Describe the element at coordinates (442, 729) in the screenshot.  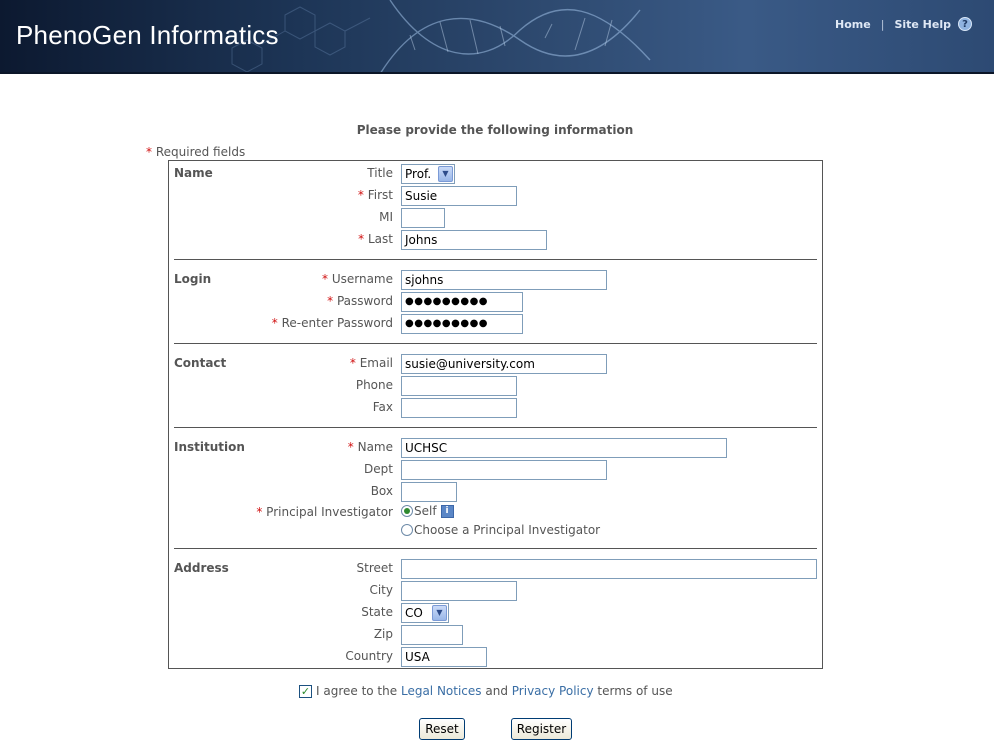
I see `reset-button: Reset` at that location.